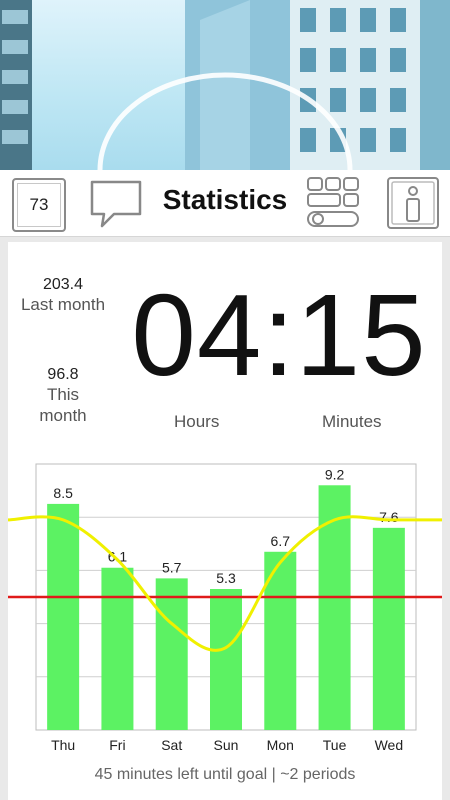  I want to click on x-tick-label: Thu, so click(63, 745).